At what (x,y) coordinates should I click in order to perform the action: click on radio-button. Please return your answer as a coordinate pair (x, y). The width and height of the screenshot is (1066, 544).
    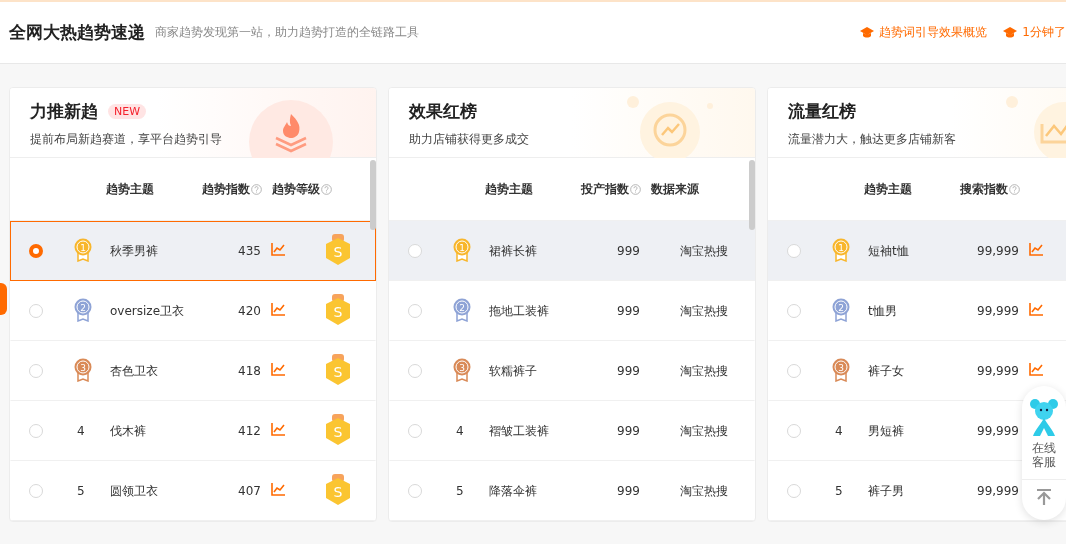
    Looking at the image, I should click on (36, 251).